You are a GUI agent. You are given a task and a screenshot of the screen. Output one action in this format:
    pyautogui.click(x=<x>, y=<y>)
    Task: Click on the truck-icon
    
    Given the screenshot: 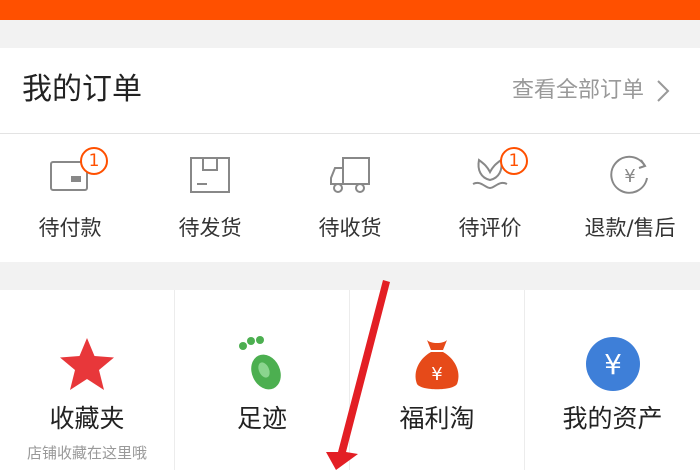 What is the action you would take?
    pyautogui.click(x=350, y=175)
    